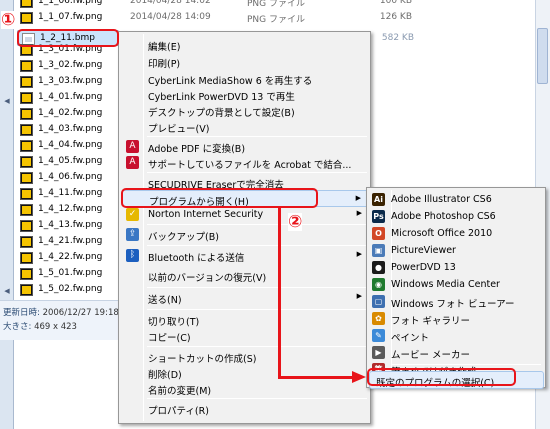 This screenshot has height=429, width=550. What do you see at coordinates (68, 38) in the screenshot?
I see `step1-highlight-box` at bounding box center [68, 38].